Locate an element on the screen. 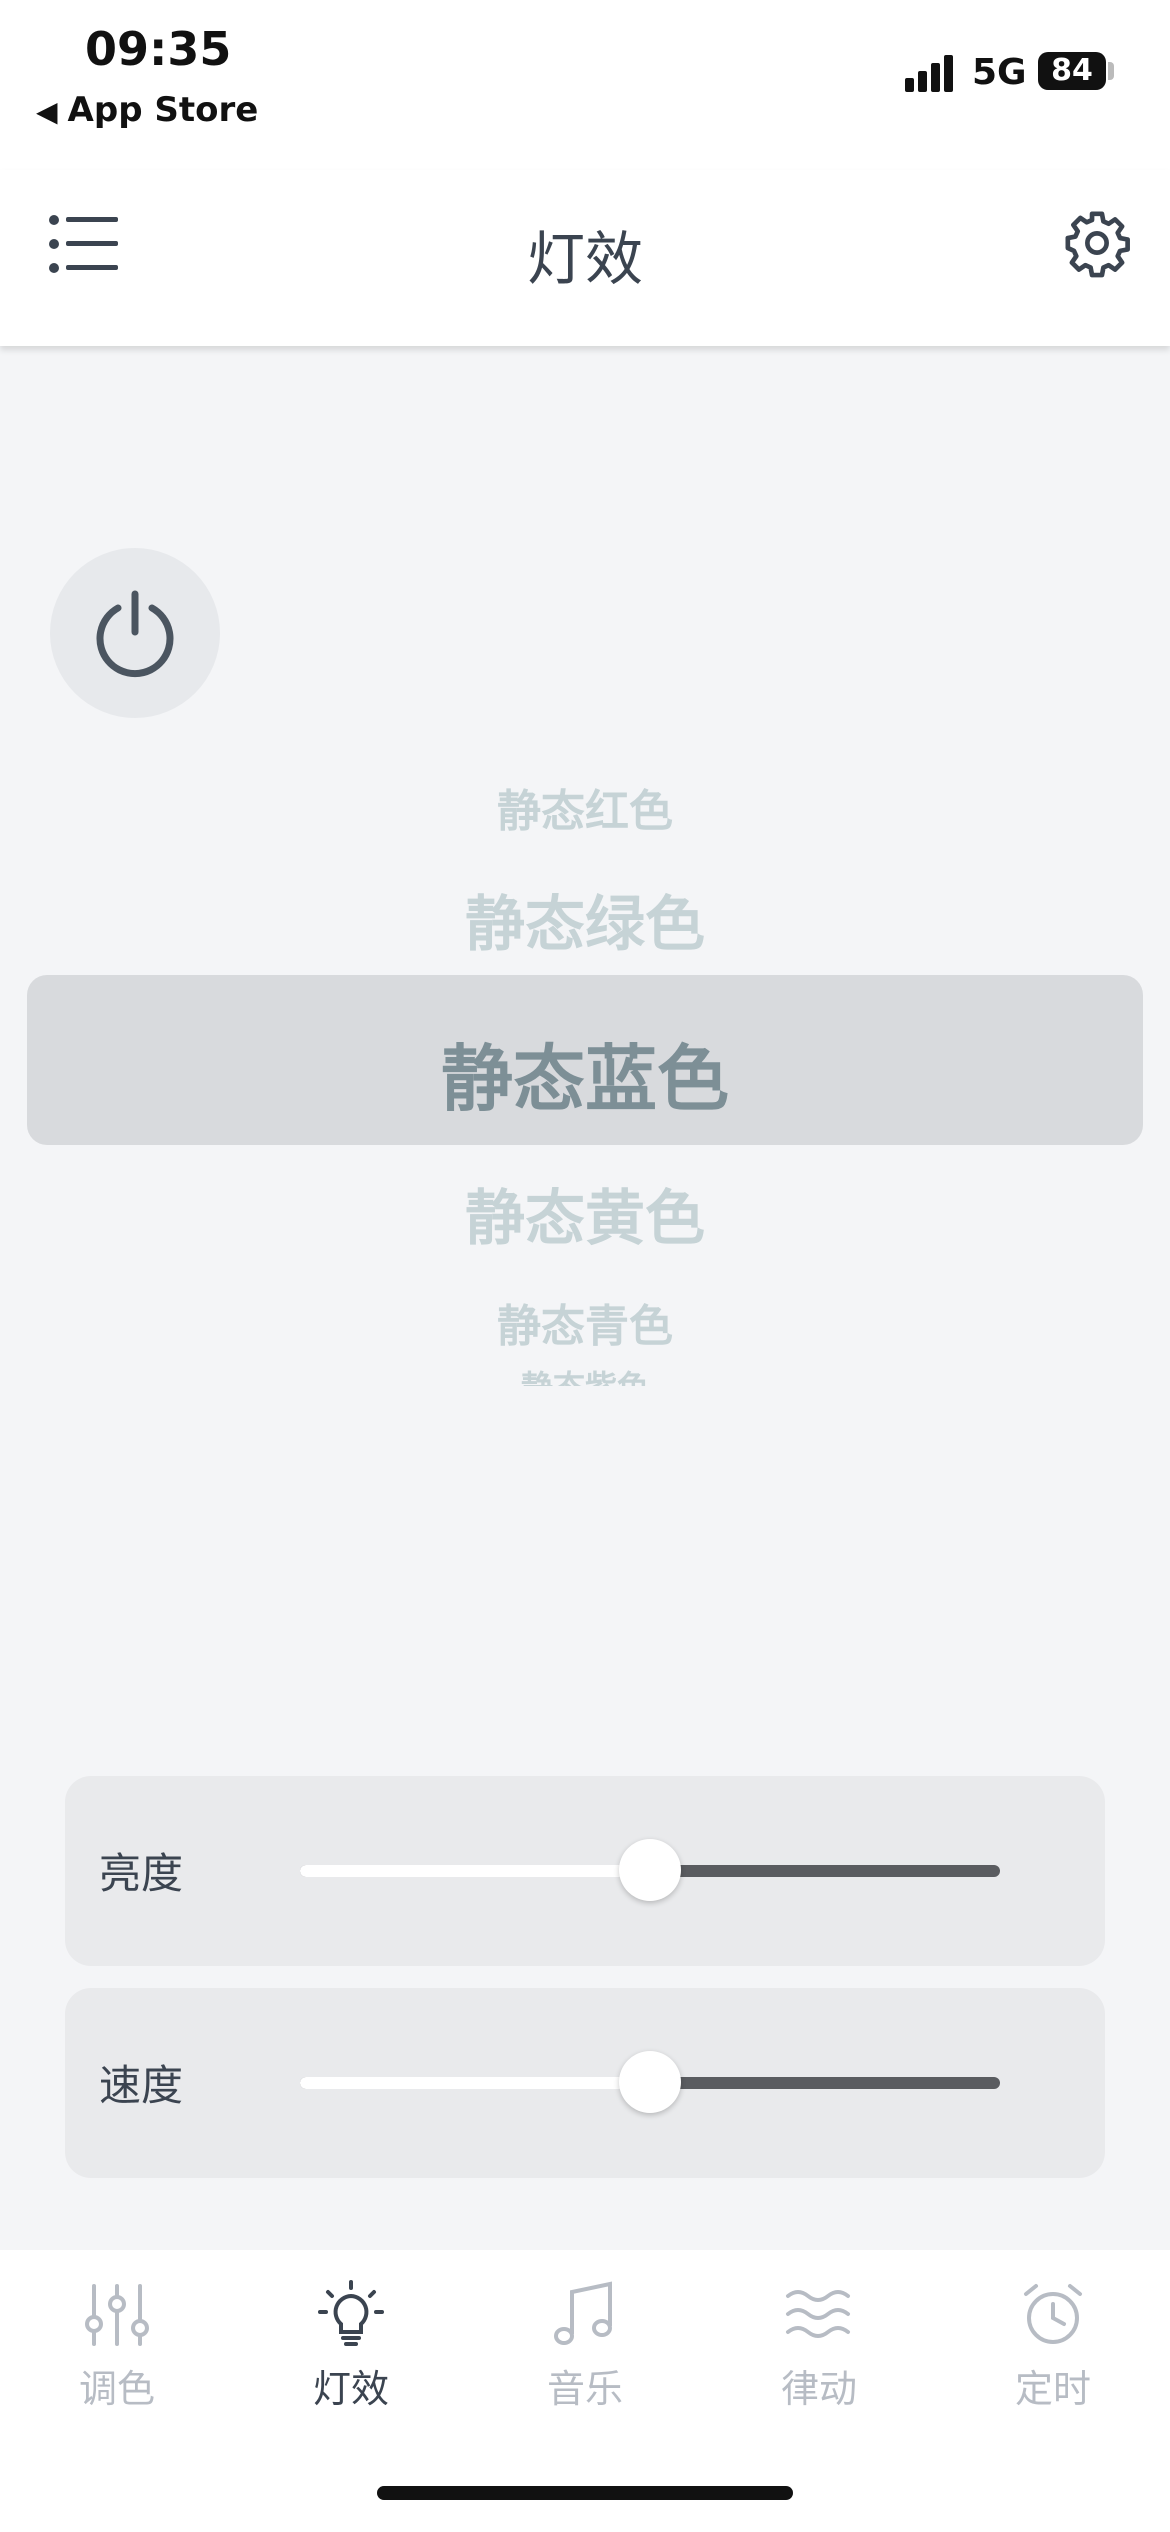 The width and height of the screenshot is (1170, 2532). effect-option-green: 静态绿色 is located at coordinates (585, 919).